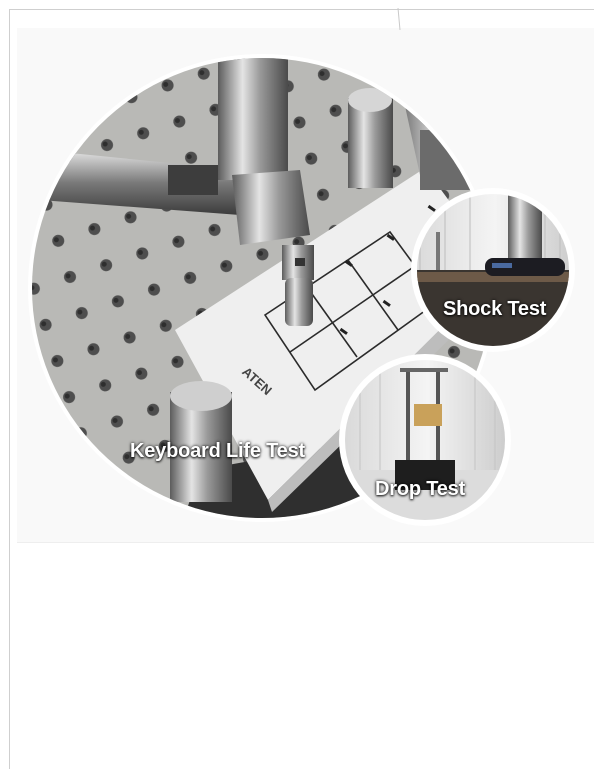  I want to click on vertical-probe, so click(253, 119).